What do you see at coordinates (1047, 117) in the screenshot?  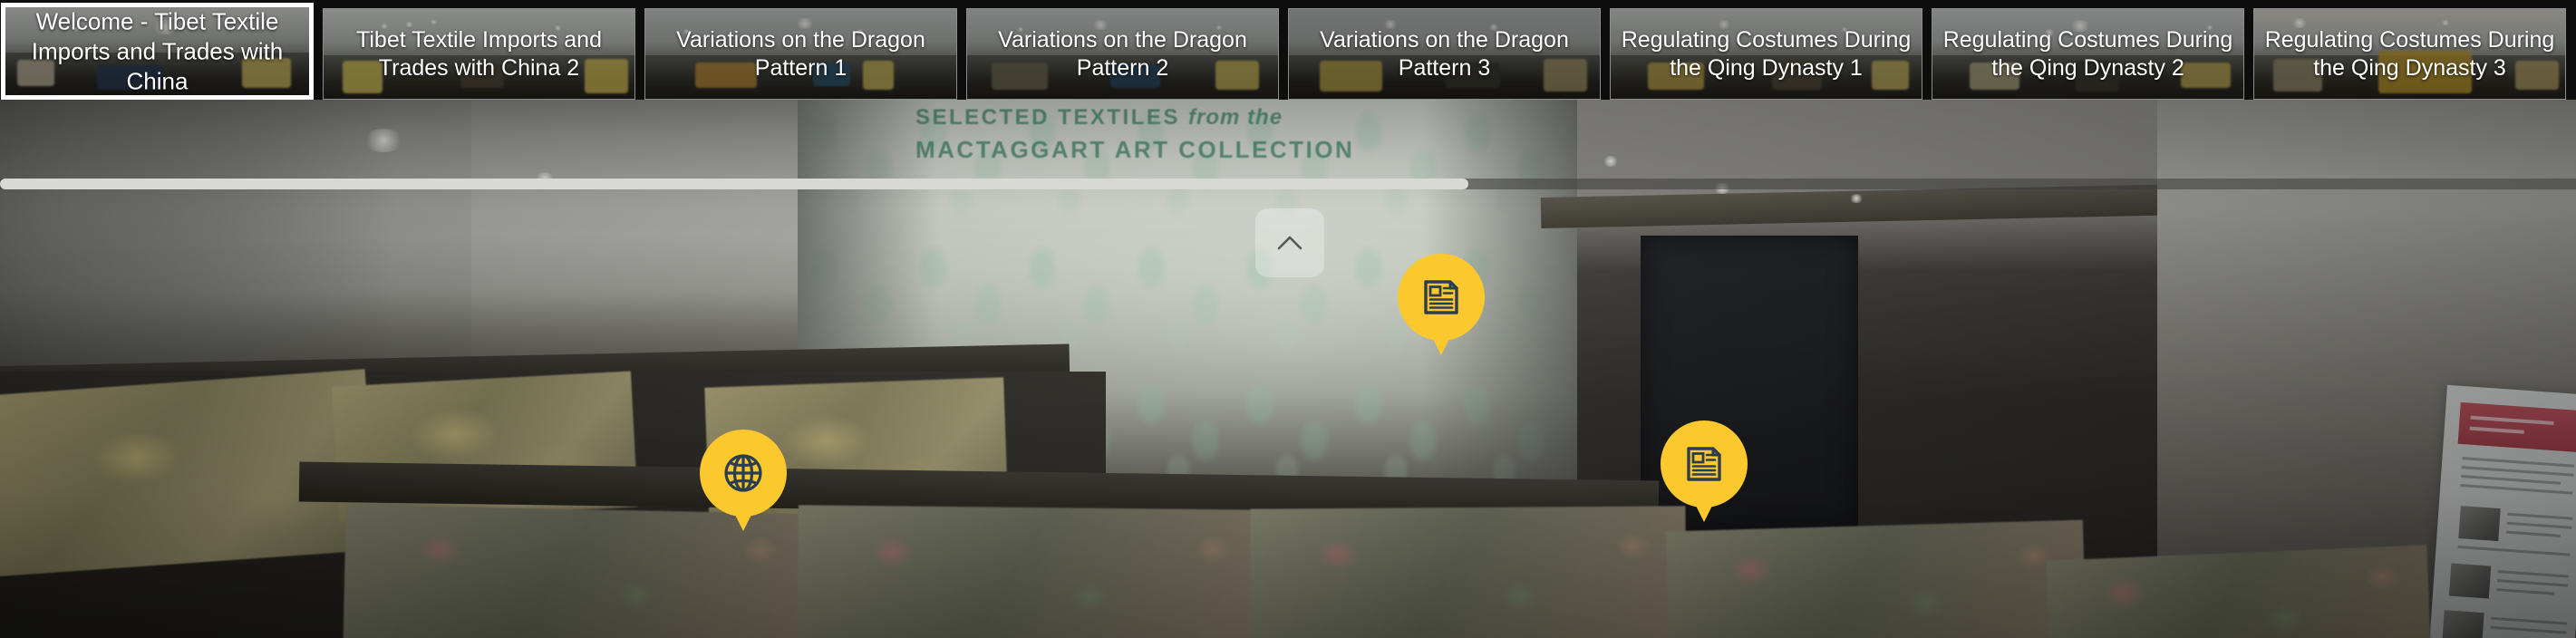 I see `wall-signage-line1-a: SELECTED TEXTILES` at bounding box center [1047, 117].